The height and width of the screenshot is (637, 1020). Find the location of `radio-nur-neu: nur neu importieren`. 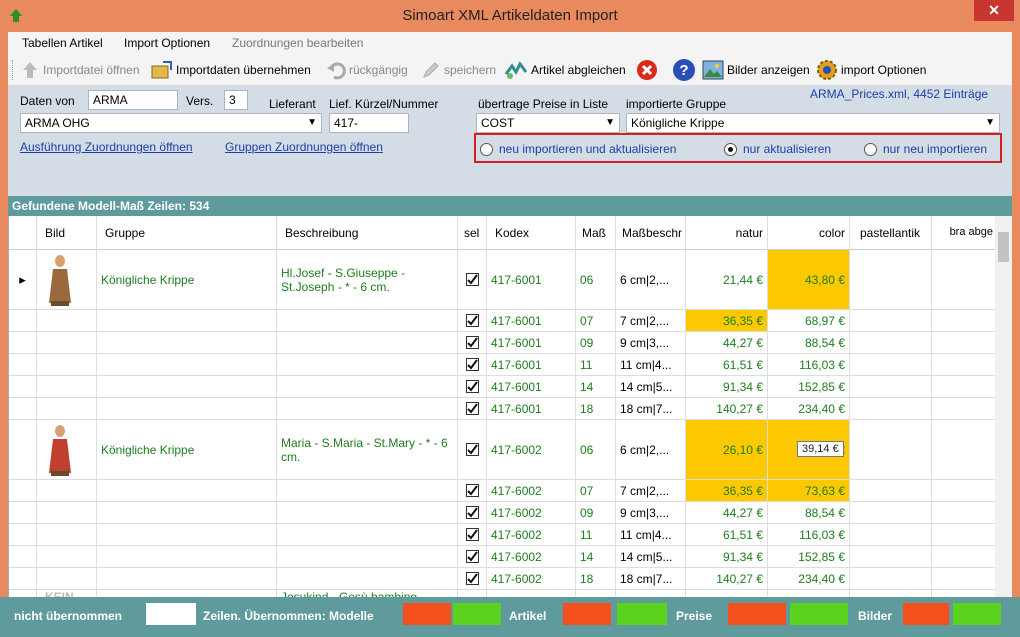

radio-nur-neu: nur neu importieren is located at coordinates (925, 149).